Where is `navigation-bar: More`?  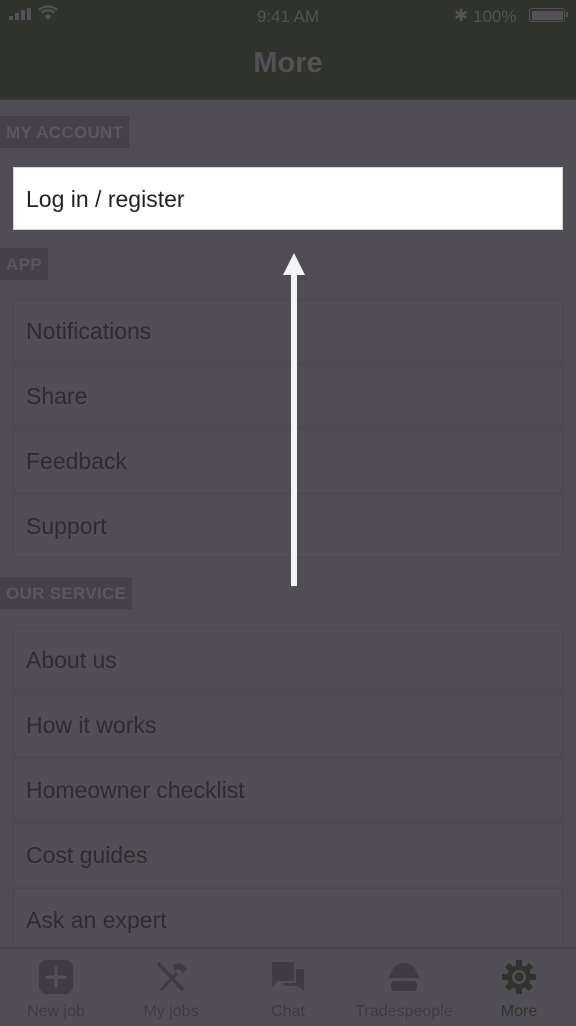 navigation-bar: More is located at coordinates (288, 67).